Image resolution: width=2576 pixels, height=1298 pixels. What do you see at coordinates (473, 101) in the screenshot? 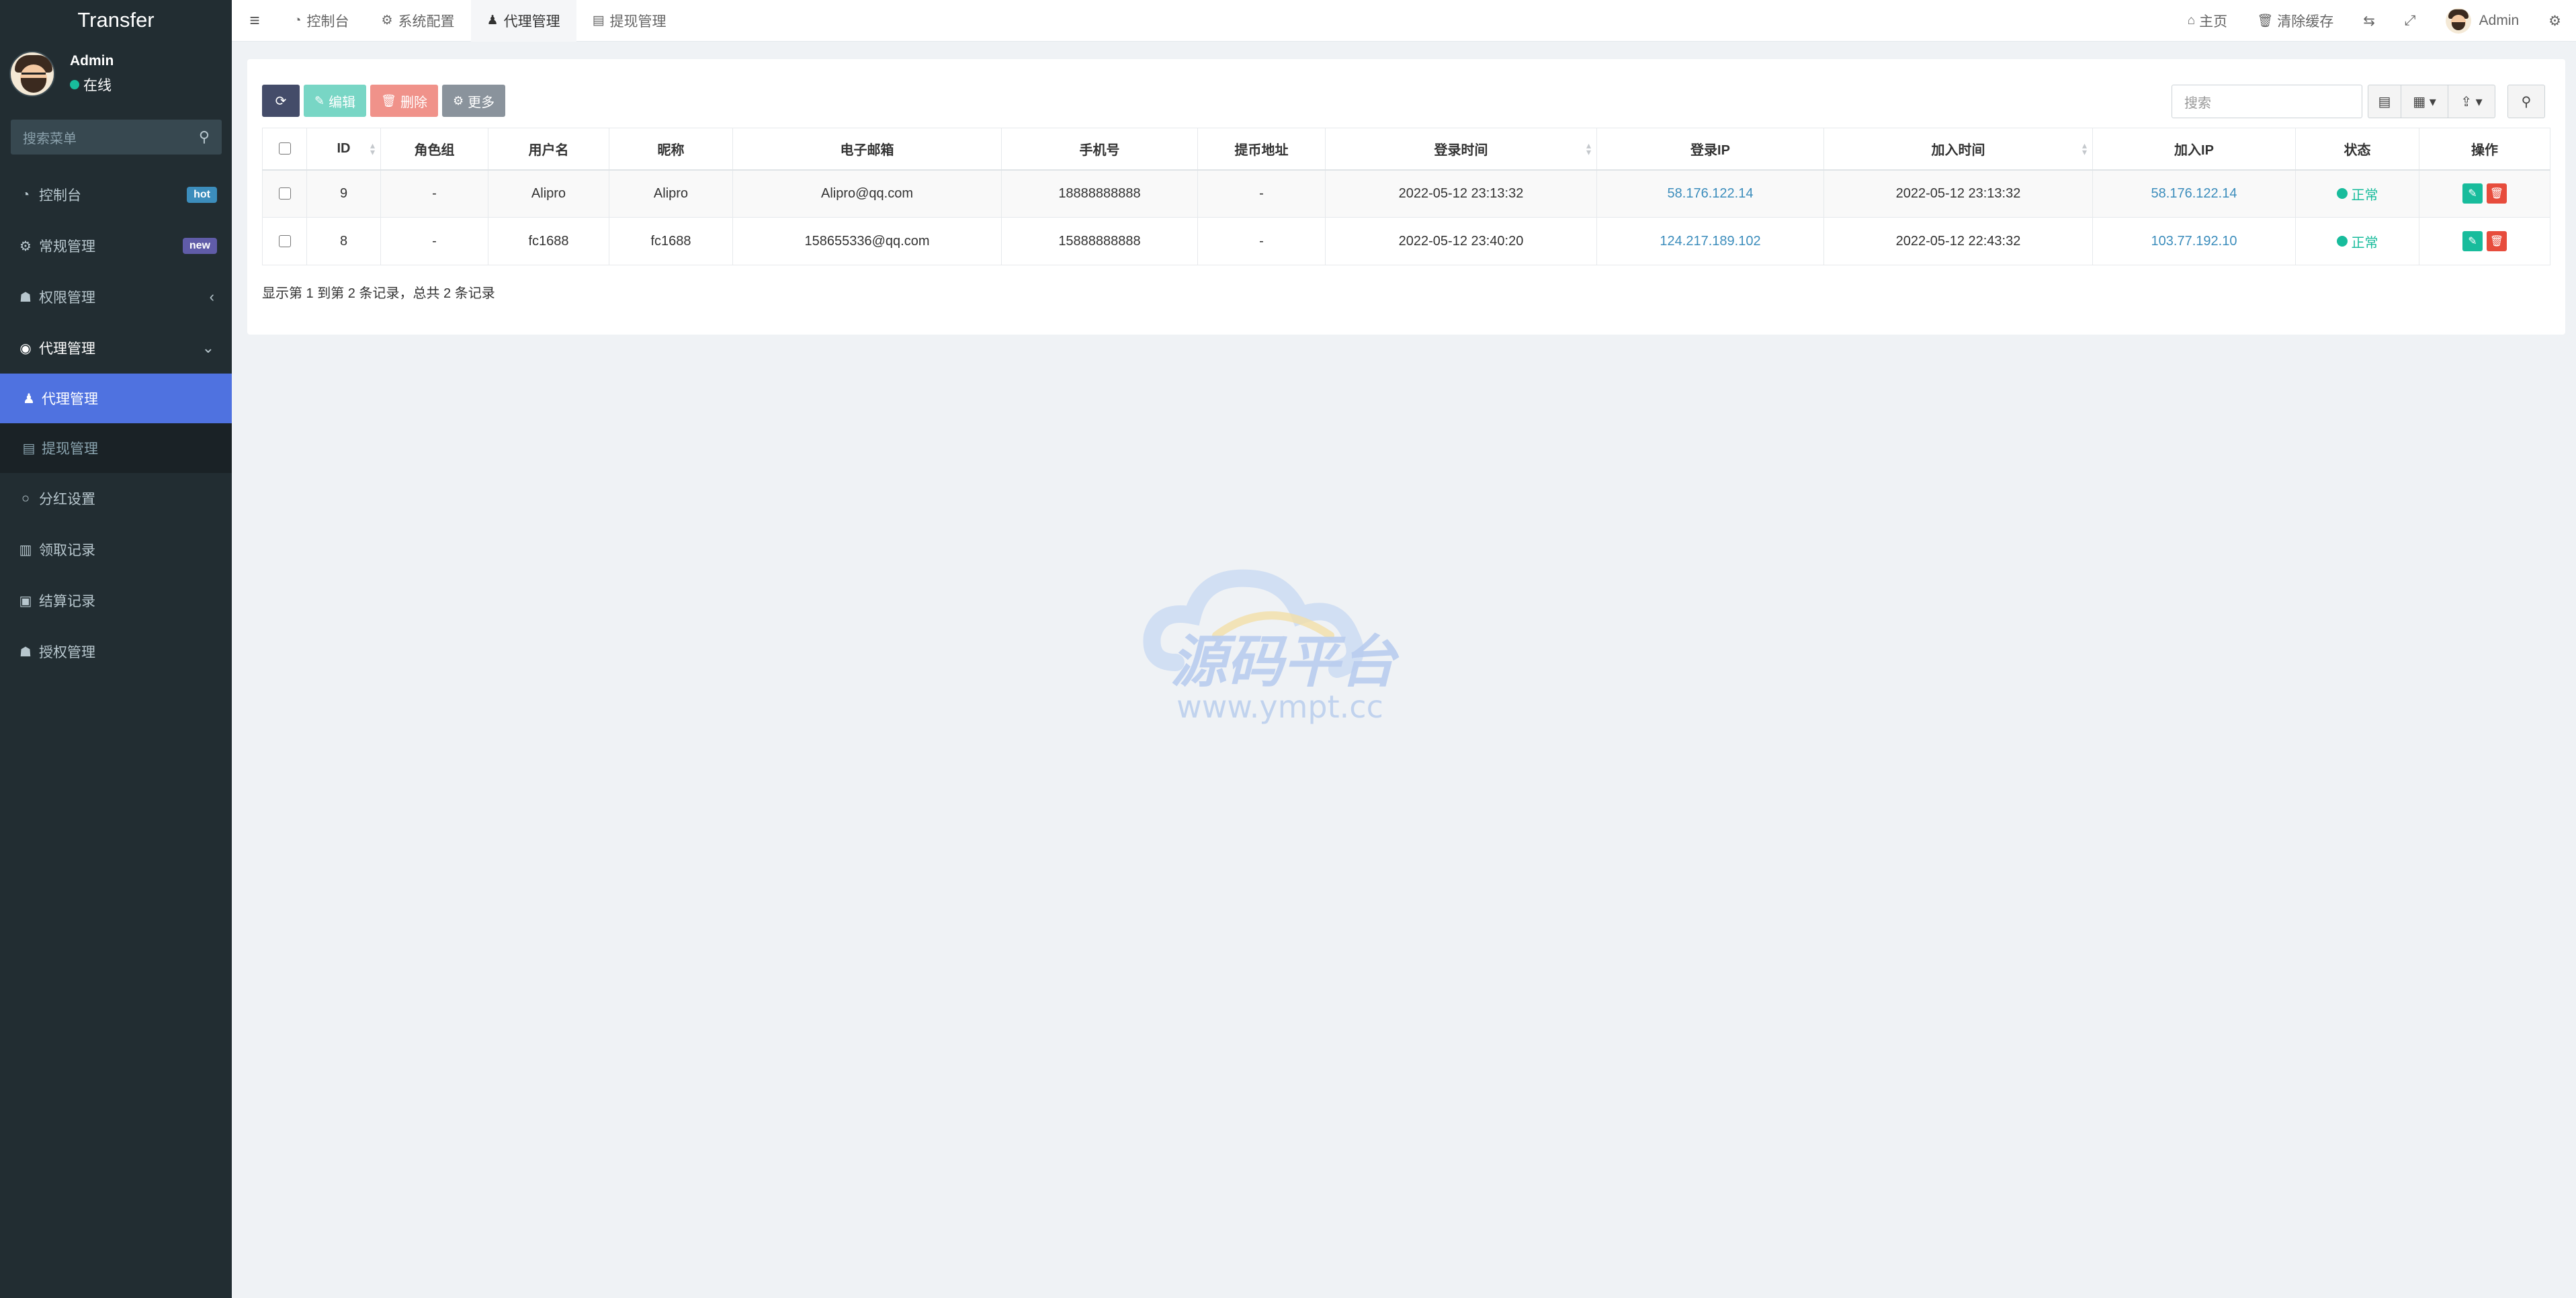
I see `more-button: ⚙ 更多` at bounding box center [473, 101].